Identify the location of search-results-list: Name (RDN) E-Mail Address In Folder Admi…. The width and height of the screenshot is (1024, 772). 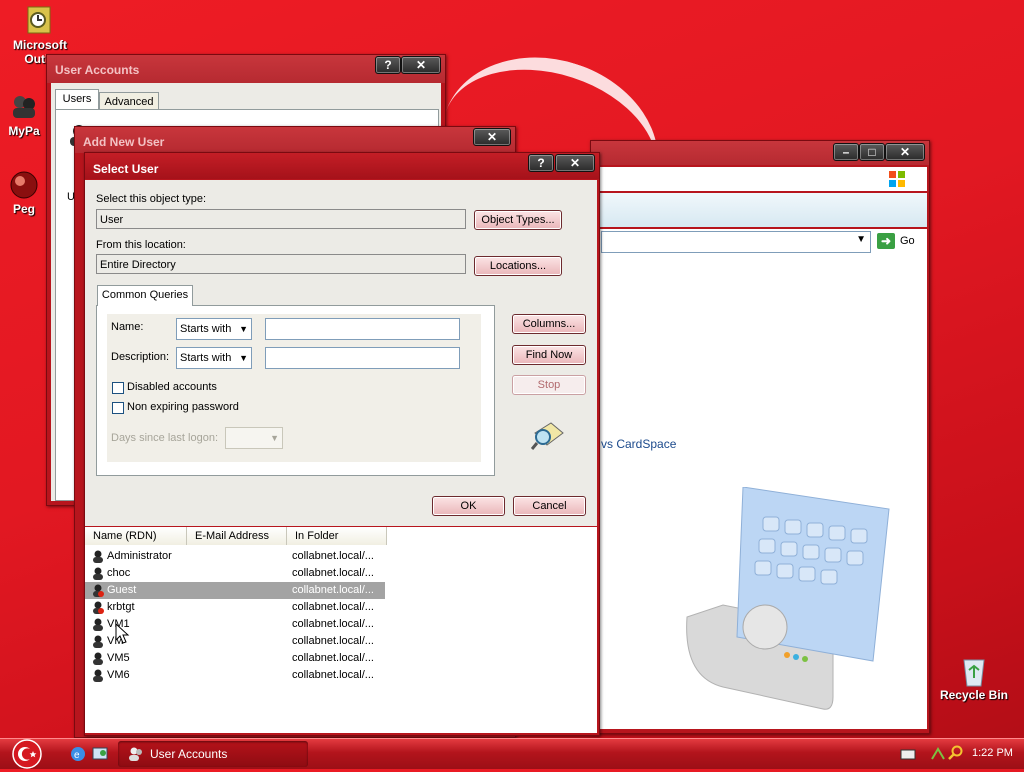
(341, 630).